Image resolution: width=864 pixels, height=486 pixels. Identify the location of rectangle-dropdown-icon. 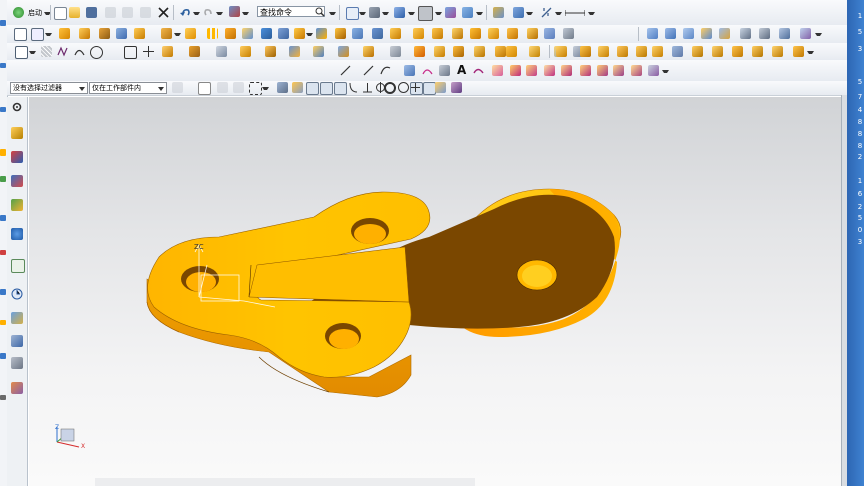
(32, 54).